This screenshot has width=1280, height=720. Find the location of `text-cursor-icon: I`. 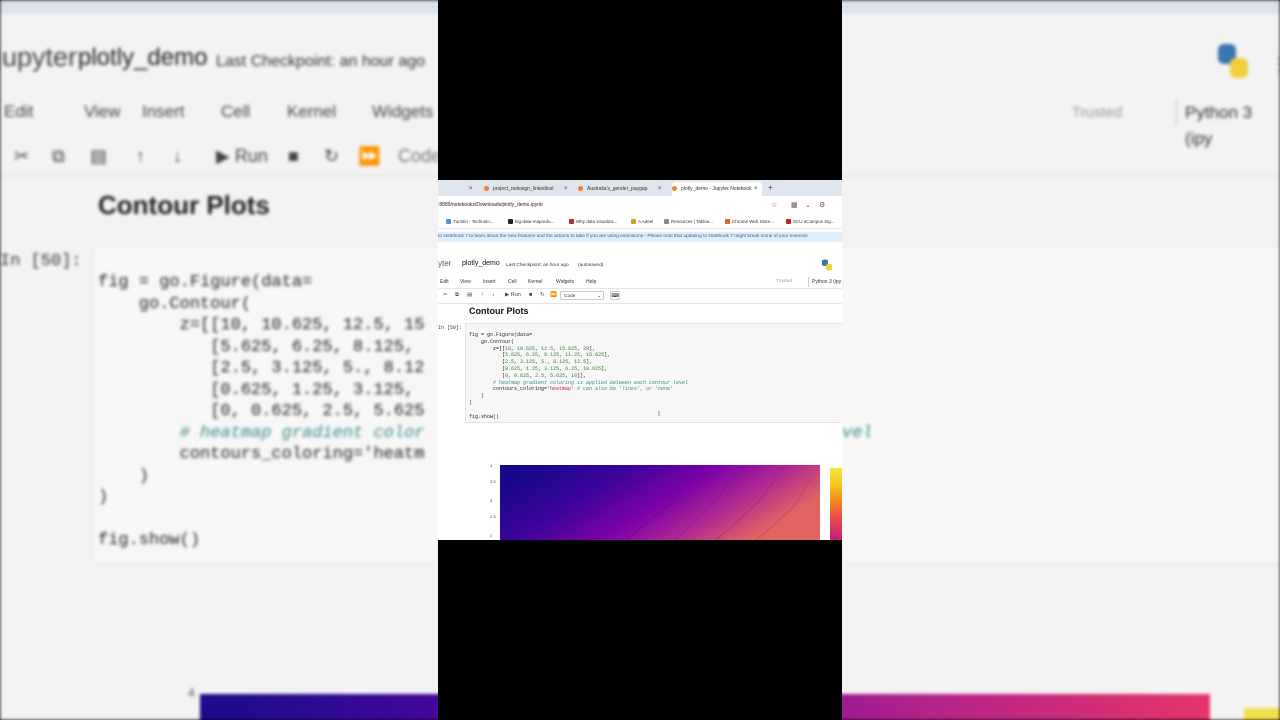

text-cursor-icon: I is located at coordinates (659, 414).